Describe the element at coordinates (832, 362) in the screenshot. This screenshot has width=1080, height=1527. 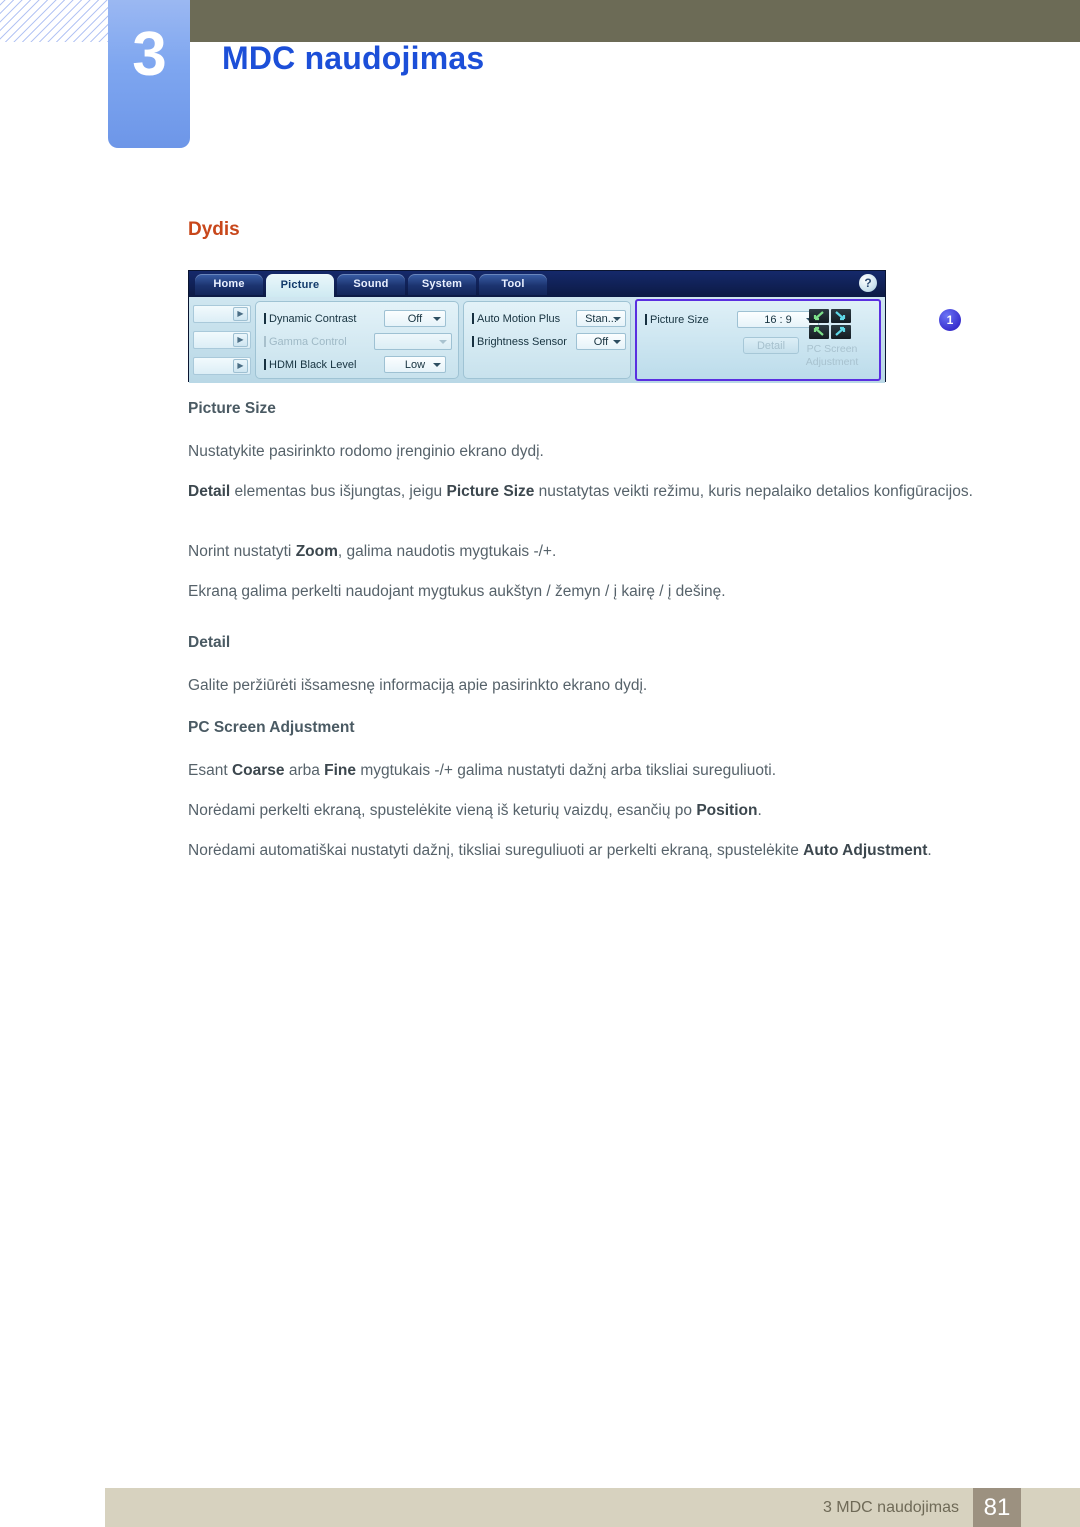
I see `pcsa-line-2: Adjustment` at that location.